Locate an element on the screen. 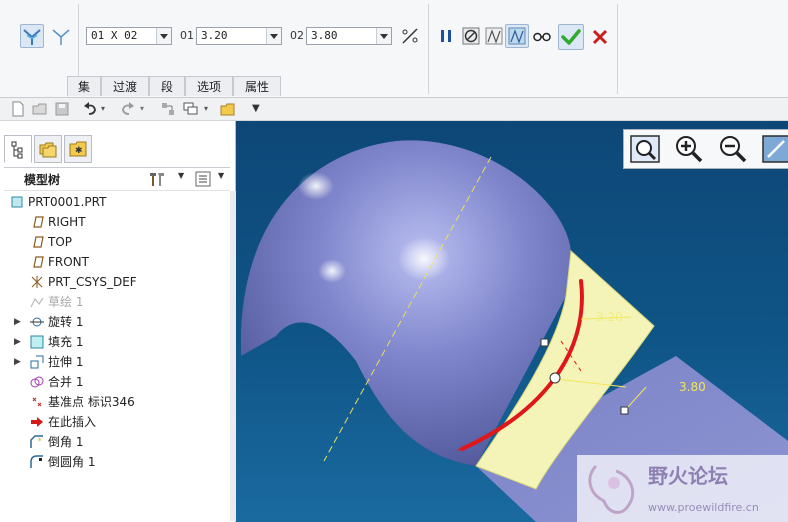 The height and width of the screenshot is (522, 788). curve-set-button is located at coordinates (61, 36).